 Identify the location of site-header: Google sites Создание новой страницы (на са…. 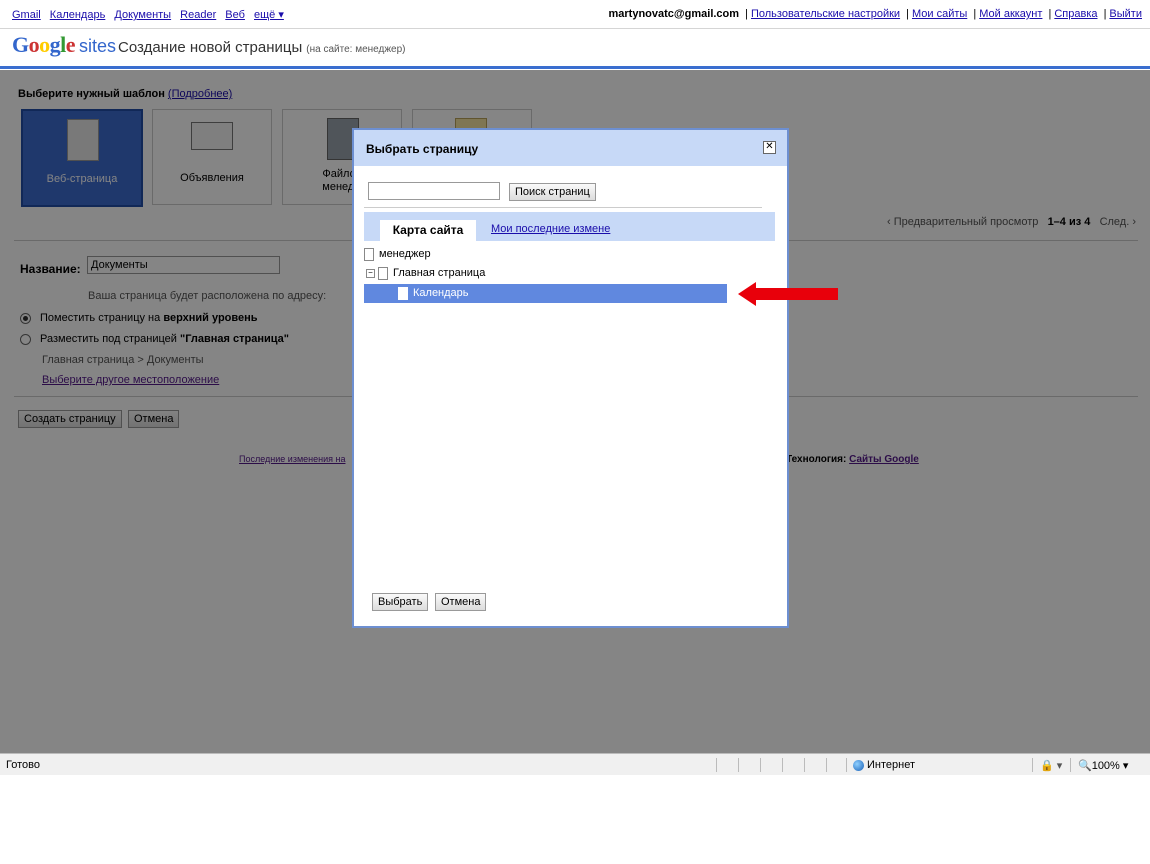
(208, 47).